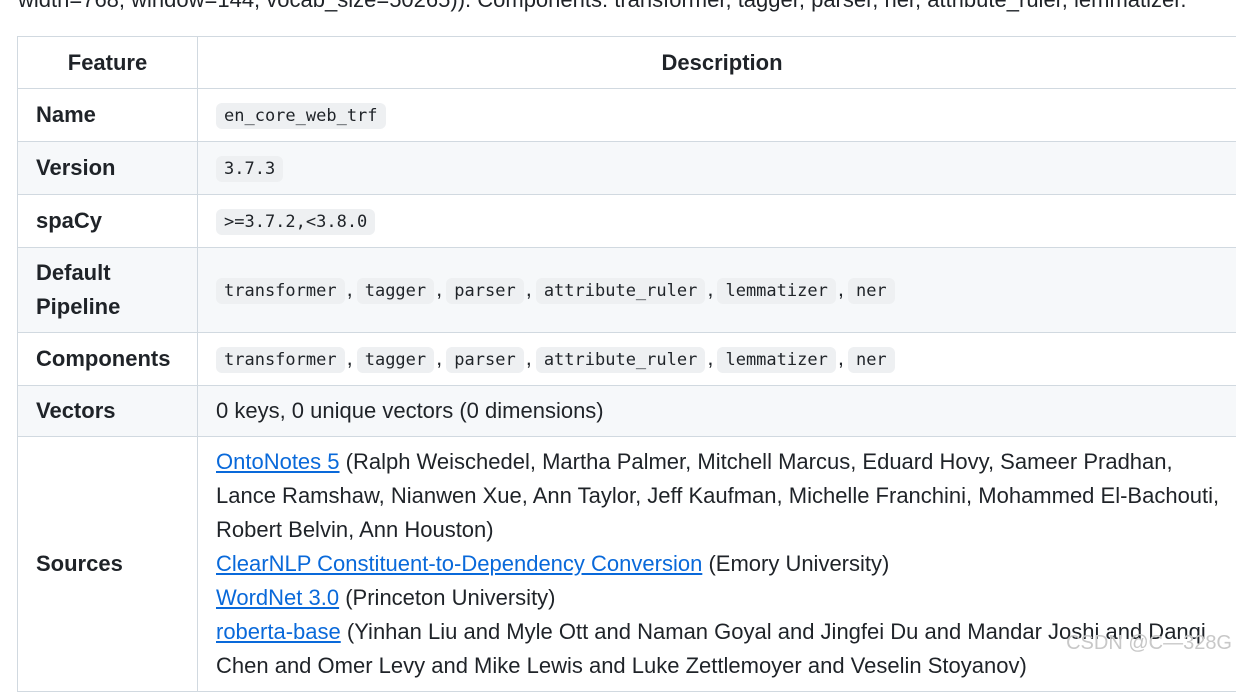  I want to click on table-row-name: Name en_core_web_trf, so click(627, 115).